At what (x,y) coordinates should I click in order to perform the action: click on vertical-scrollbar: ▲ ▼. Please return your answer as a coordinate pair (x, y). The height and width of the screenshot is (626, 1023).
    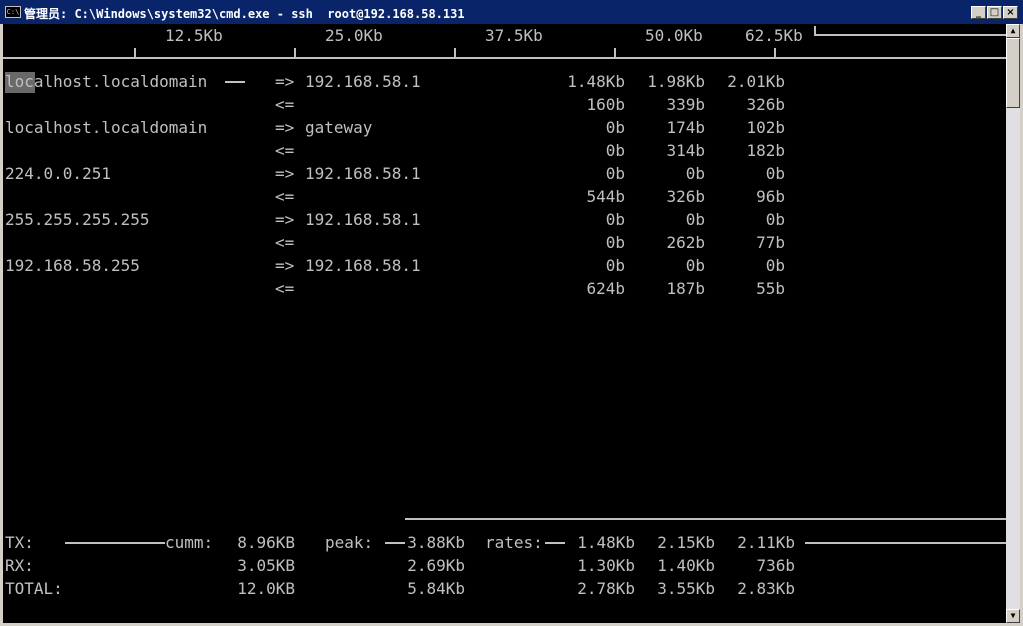
    Looking at the image, I should click on (1013, 323).